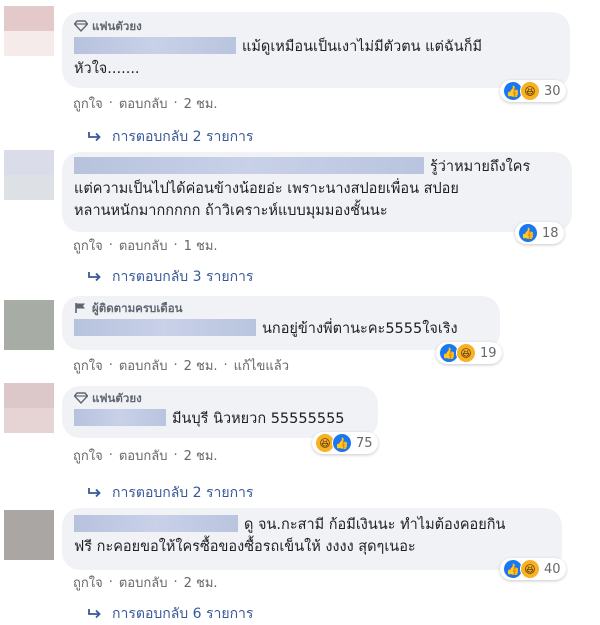 The height and width of the screenshot is (625, 600). What do you see at coordinates (181, 365) in the screenshot?
I see `comment-actions: ถูกใจ · ตอบกลับ · 2 ชม. · แก้ไขแล้ว` at bounding box center [181, 365].